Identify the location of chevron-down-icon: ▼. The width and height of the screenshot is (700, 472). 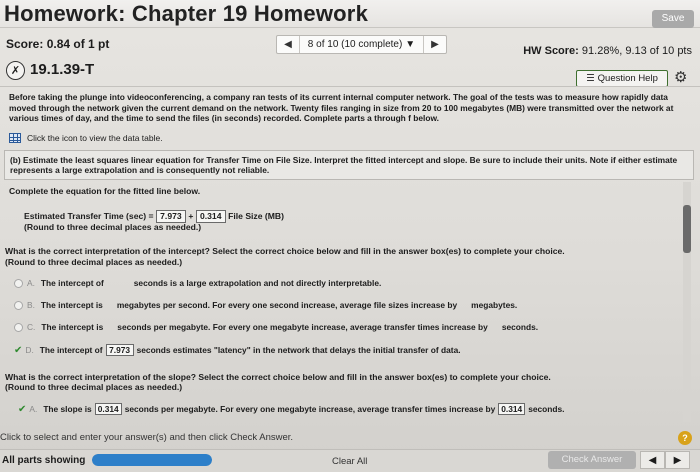
(410, 44).